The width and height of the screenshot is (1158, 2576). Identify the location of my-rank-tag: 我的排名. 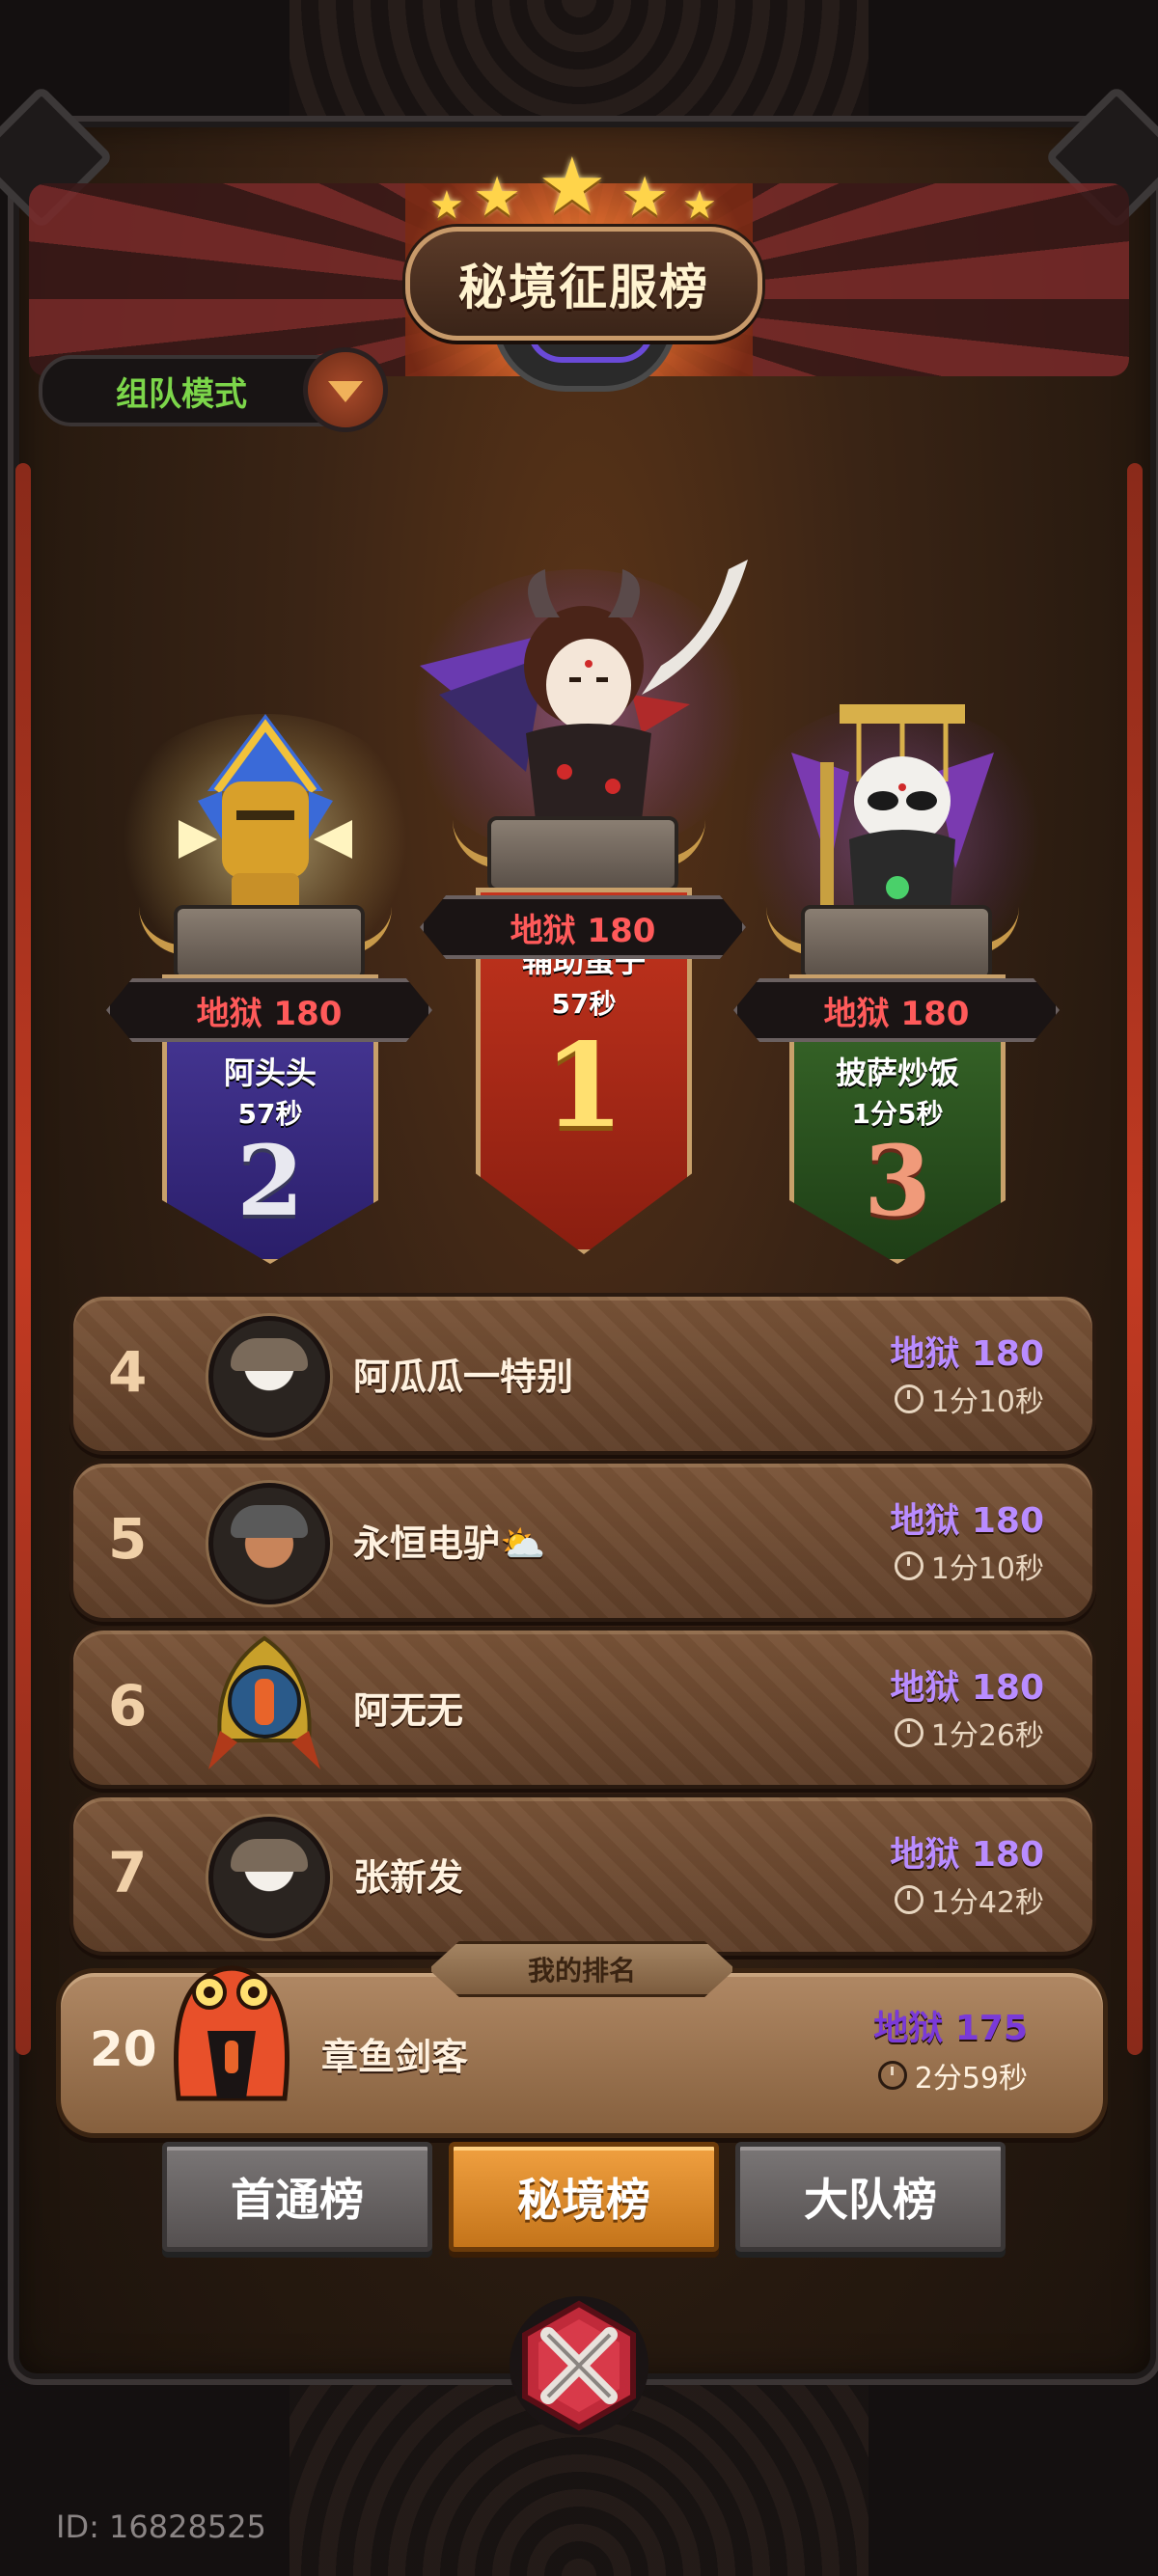
(581, 1969).